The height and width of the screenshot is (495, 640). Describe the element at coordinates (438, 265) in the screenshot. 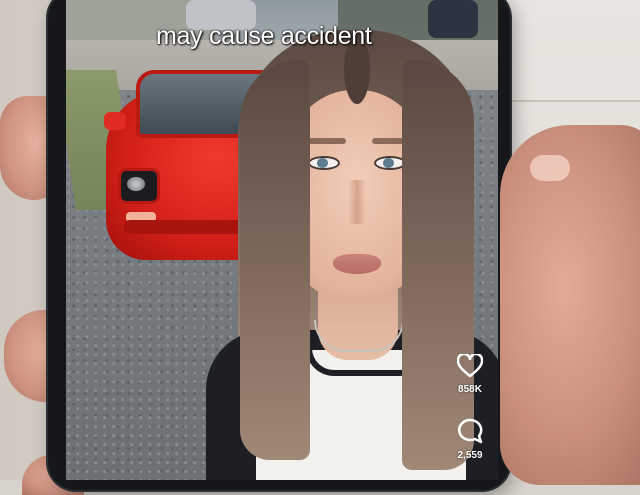

I see `hair-strands-right` at that location.